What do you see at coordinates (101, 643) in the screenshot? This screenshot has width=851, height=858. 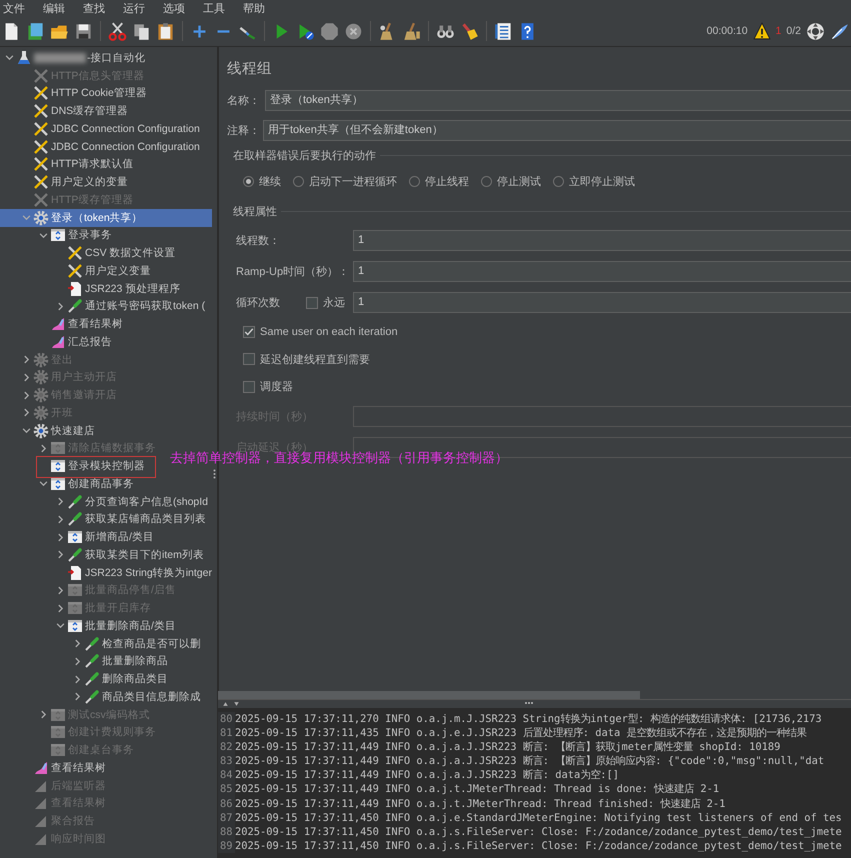 I see `tree-row: 检查商品是否可以删` at bounding box center [101, 643].